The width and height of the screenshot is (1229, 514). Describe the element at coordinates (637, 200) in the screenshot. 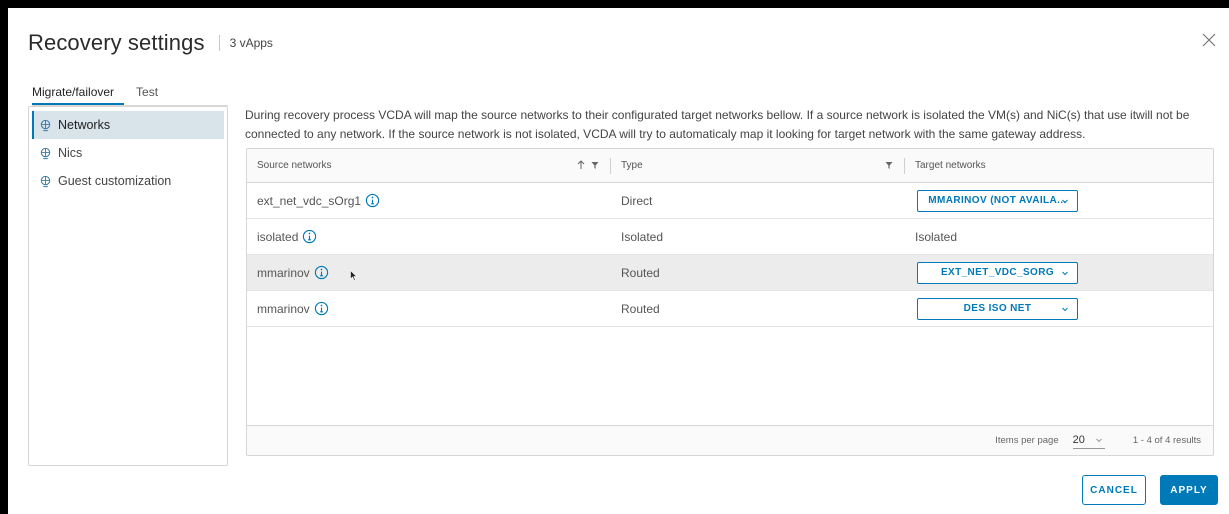

I see `type-cell: Direct` at that location.